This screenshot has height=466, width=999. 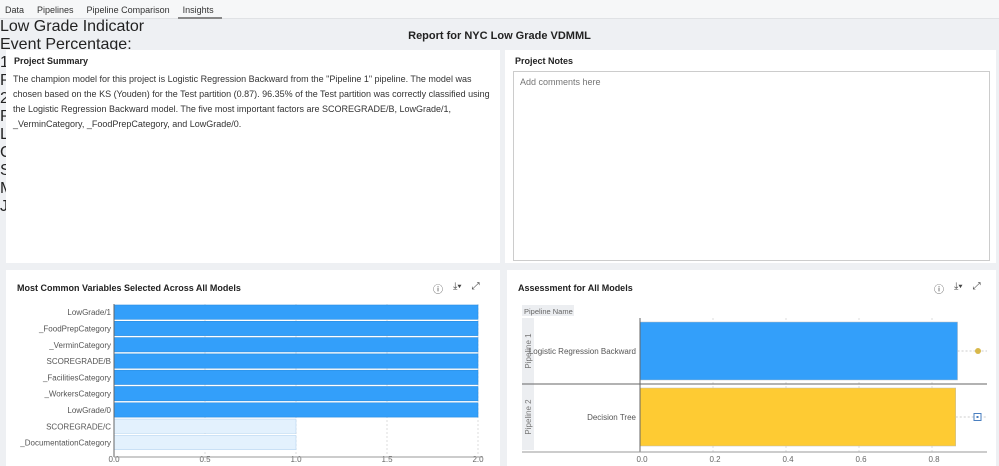 I want to click on tab-pipeline-comparison: Pipeline Comparison, so click(x=130, y=9).